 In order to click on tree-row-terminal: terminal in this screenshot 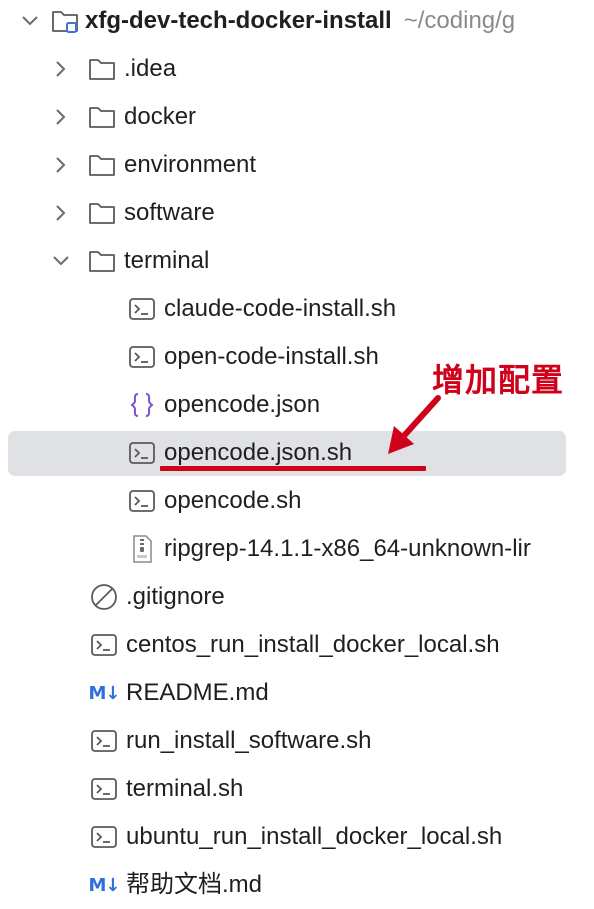, I will do `click(297, 261)`.